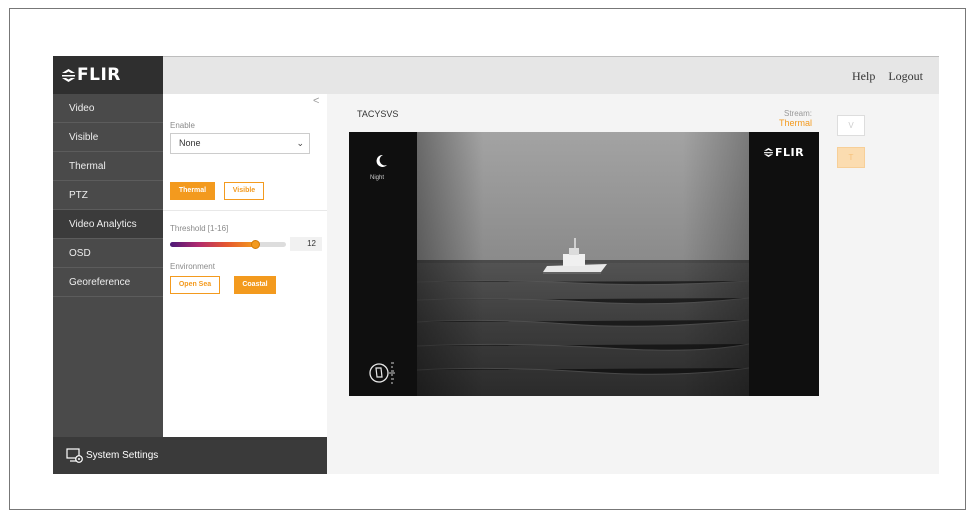 The width and height of the screenshot is (975, 518). I want to click on system-settings-button: System Settings, so click(108, 455).